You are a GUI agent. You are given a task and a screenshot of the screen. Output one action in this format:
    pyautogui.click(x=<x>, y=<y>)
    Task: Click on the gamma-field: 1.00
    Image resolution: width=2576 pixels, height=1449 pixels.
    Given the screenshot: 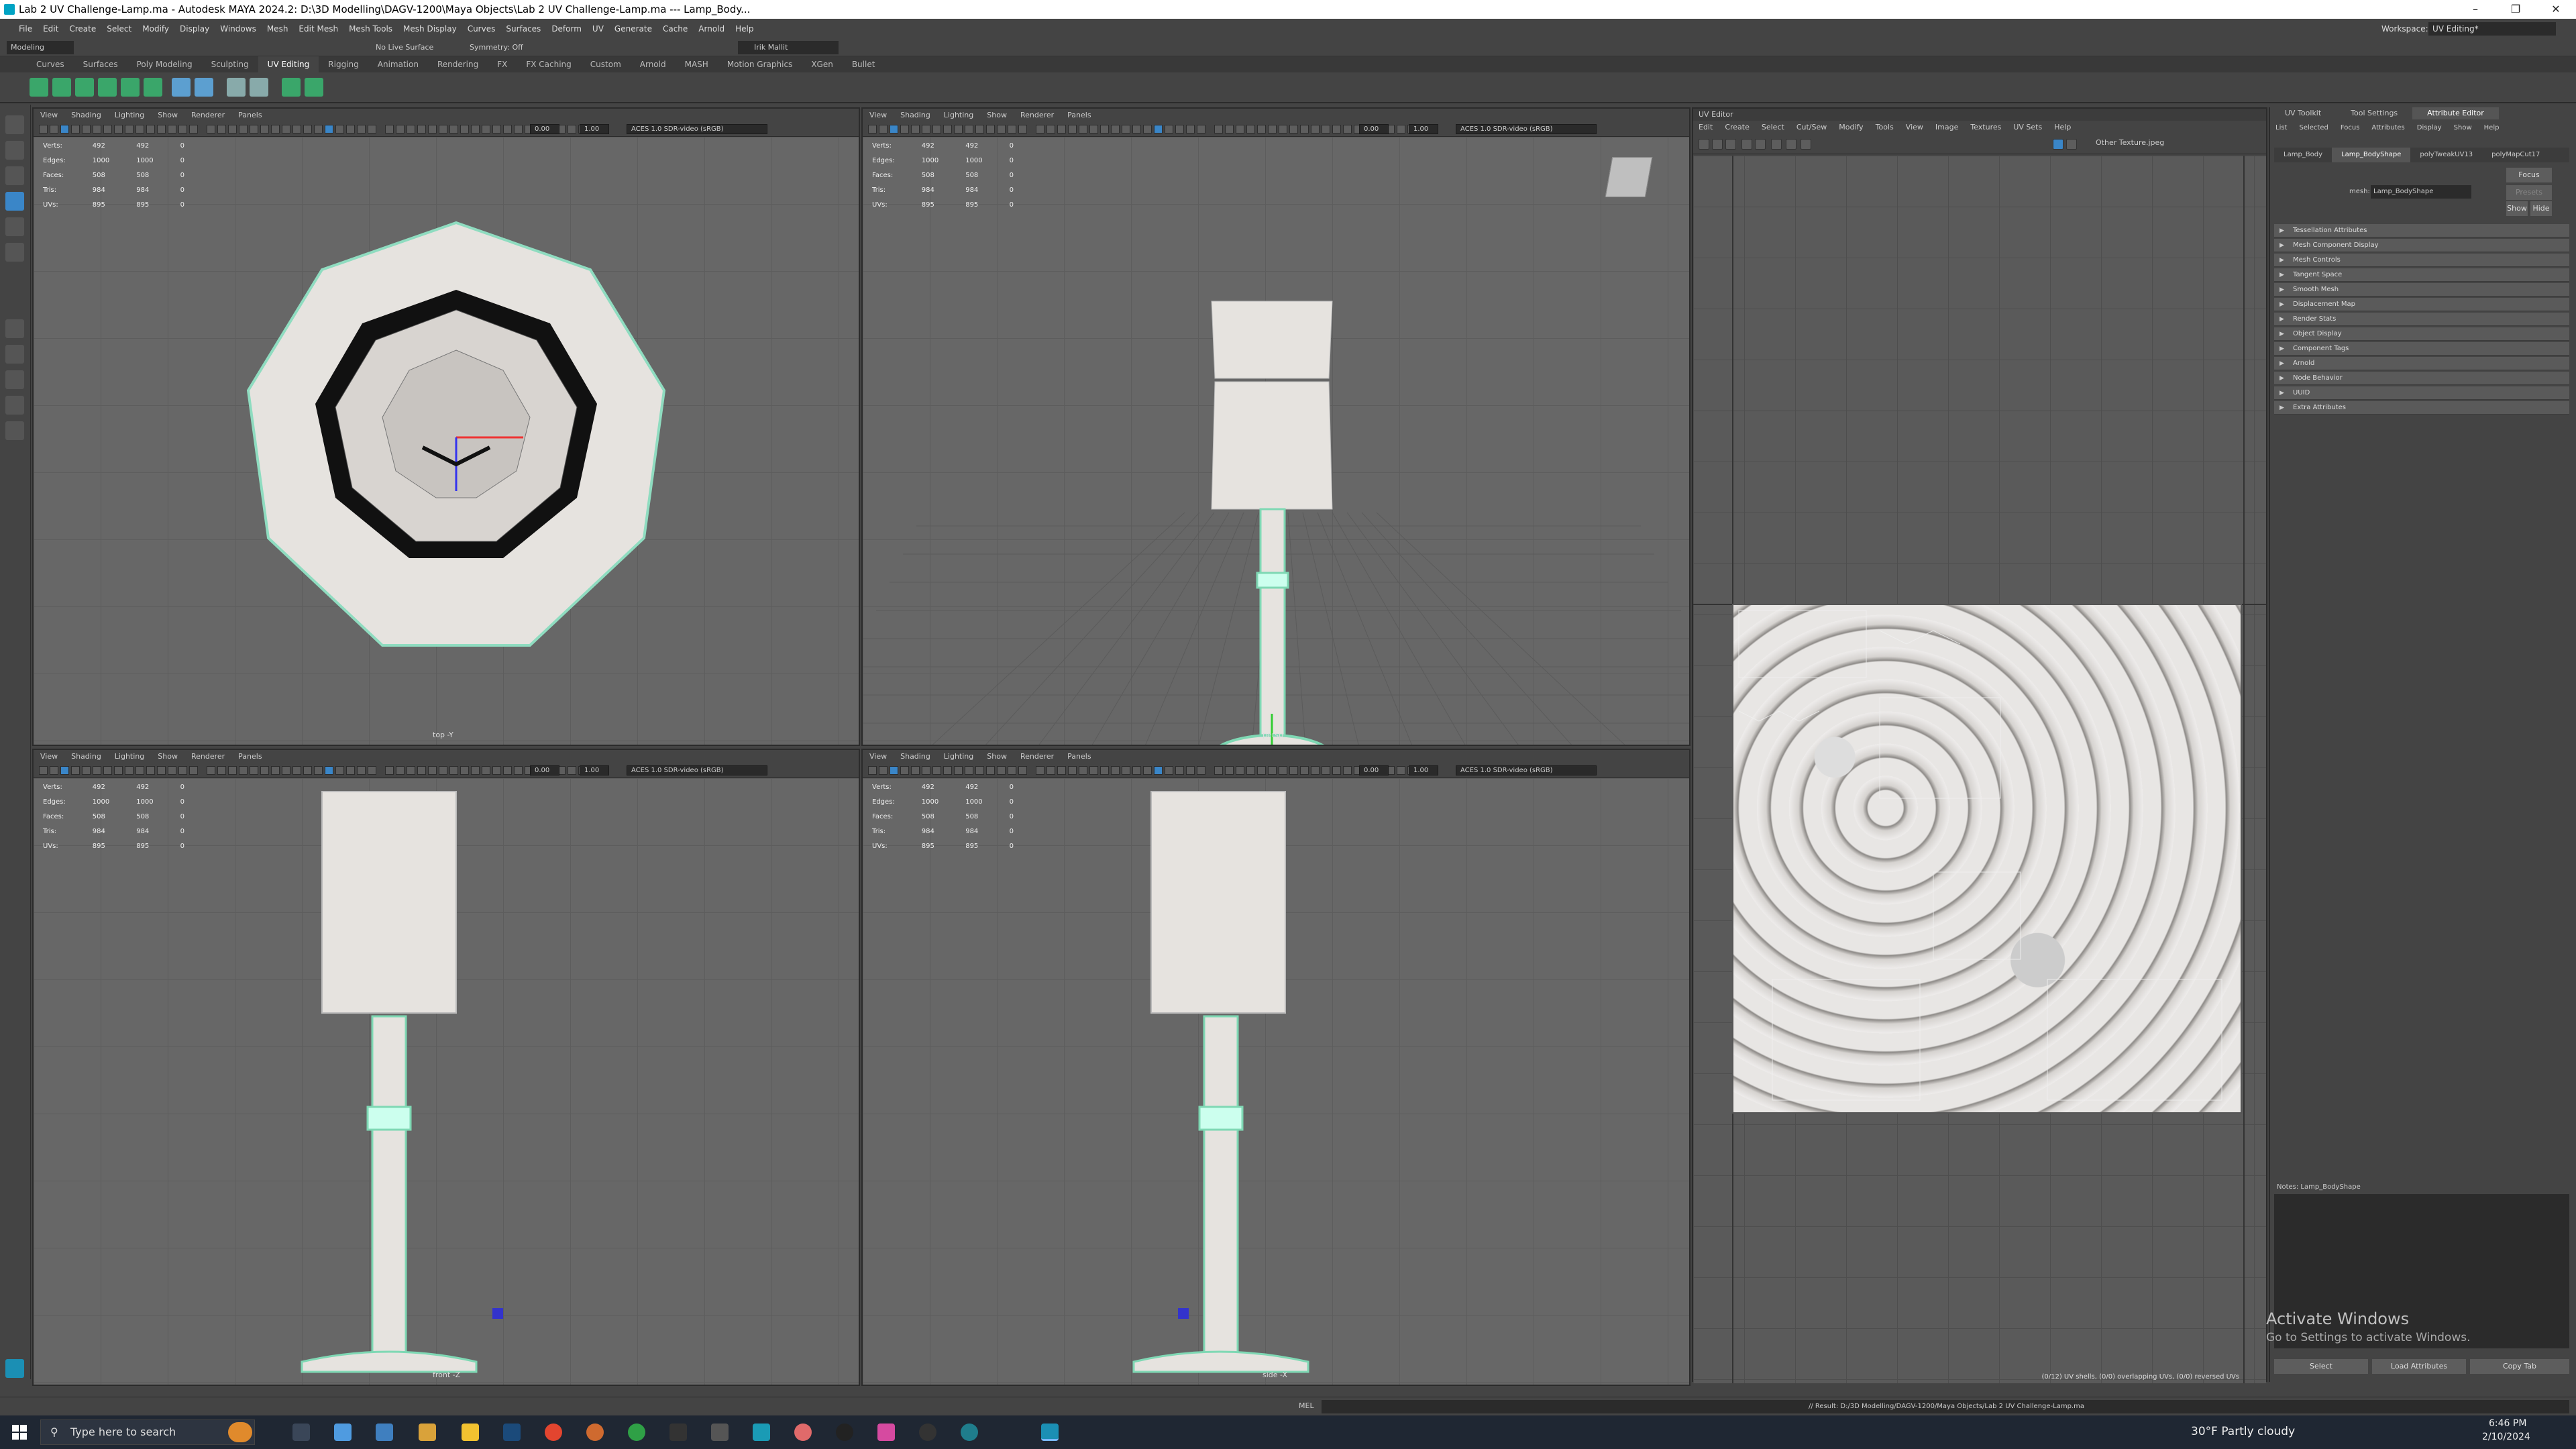 What is the action you would take?
    pyautogui.click(x=594, y=129)
    